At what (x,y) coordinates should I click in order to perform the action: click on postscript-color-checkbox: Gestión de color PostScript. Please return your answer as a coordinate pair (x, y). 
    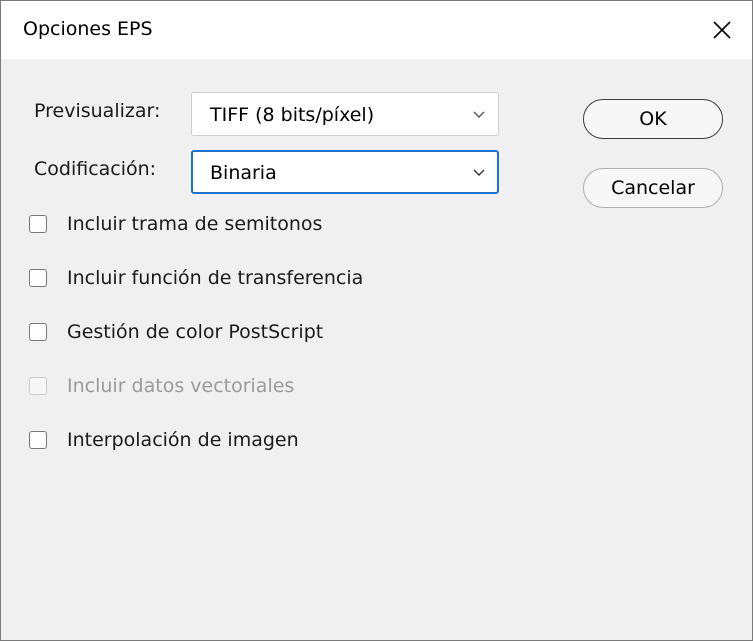
    Looking at the image, I should click on (176, 332).